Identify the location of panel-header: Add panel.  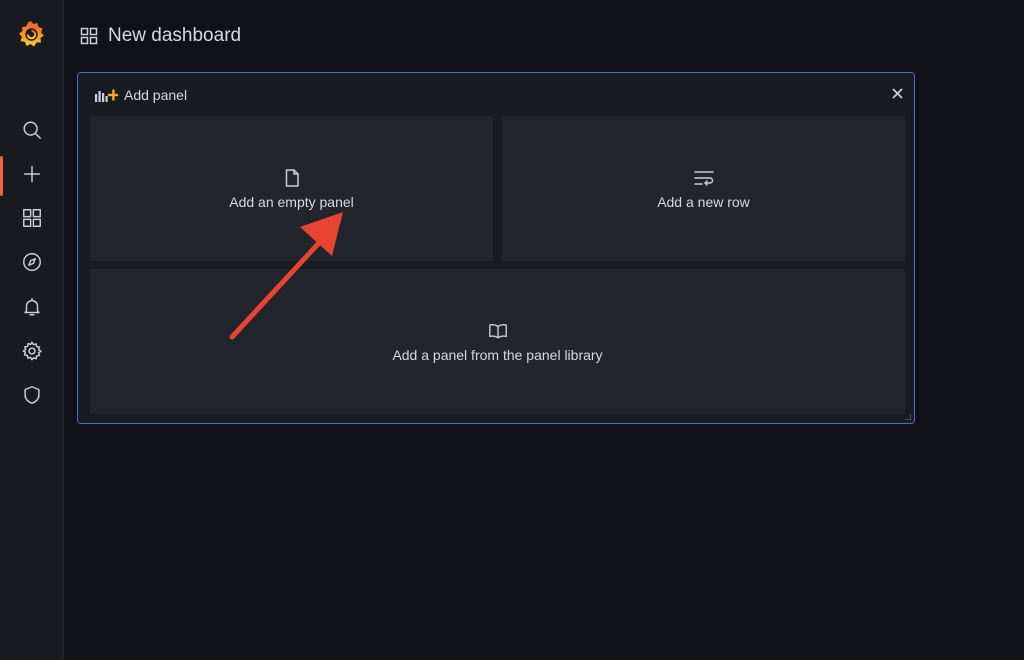
(140, 95).